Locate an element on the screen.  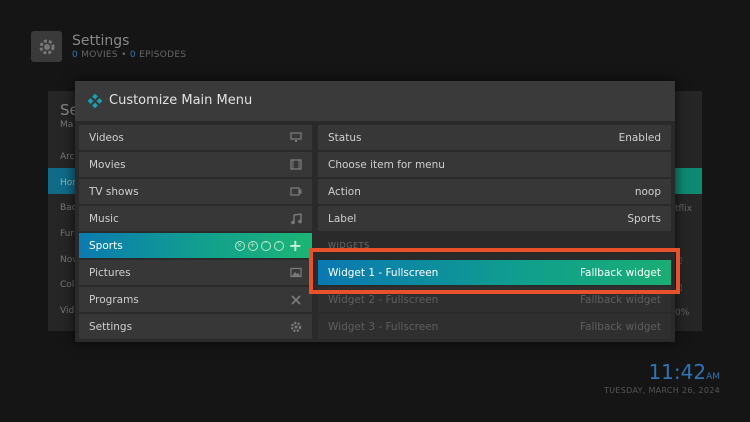
background-right-fragment: 0% is located at coordinates (682, 313).